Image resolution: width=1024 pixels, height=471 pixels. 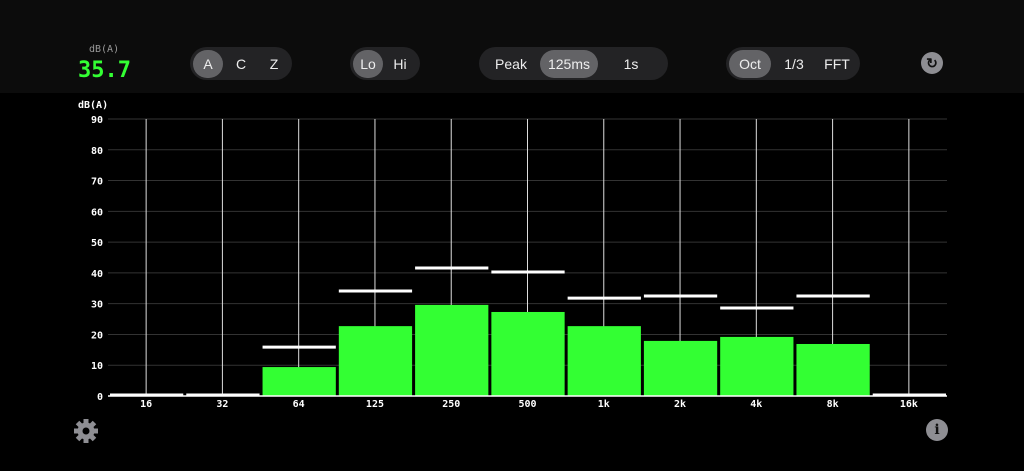 I want to click on x-tick-label: 2k, so click(x=680, y=404).